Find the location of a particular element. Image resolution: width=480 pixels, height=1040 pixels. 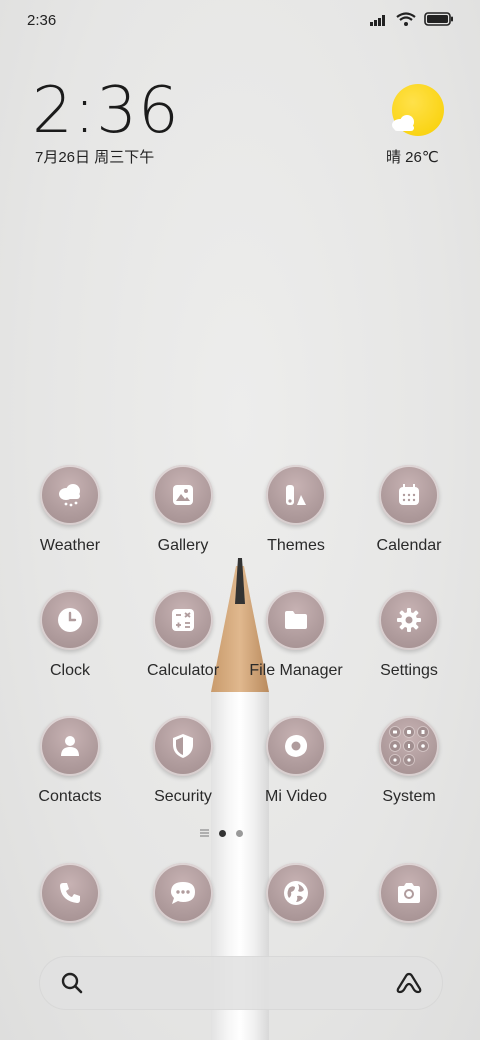

app-label: Calculator is located at coordinates (183, 670).